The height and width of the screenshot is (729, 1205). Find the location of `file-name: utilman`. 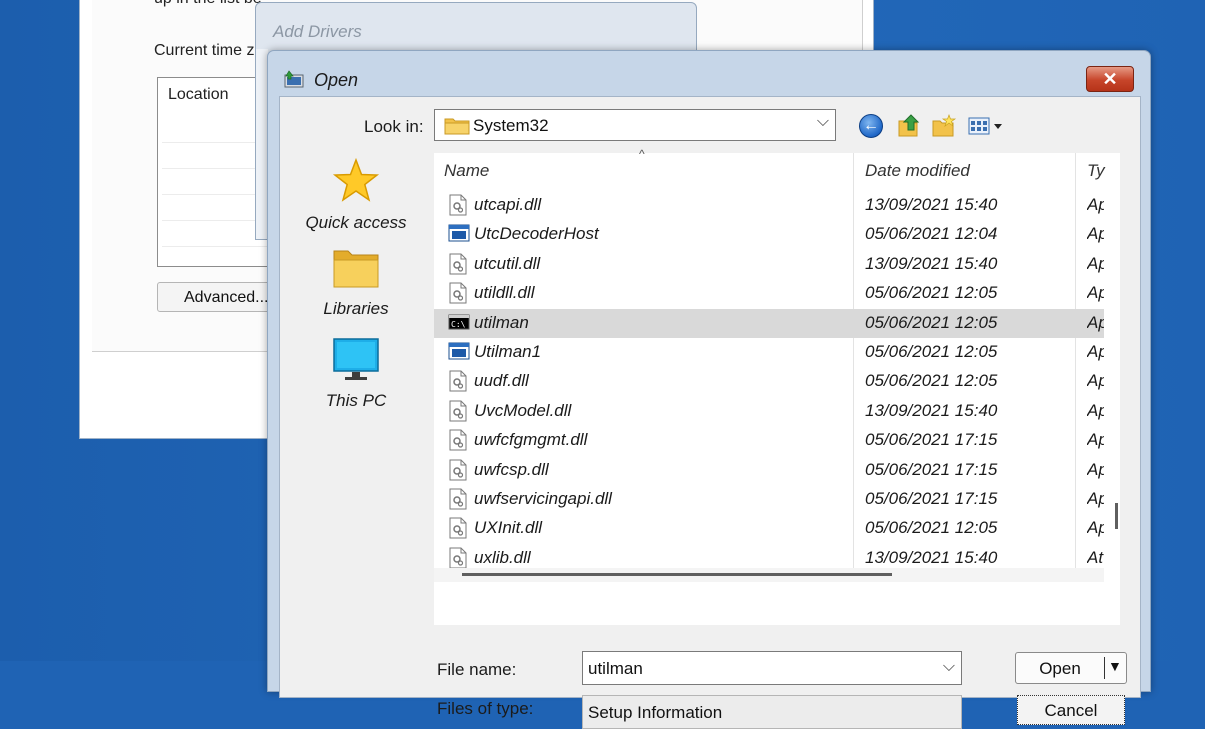

file-name: utilman is located at coordinates (501, 322).